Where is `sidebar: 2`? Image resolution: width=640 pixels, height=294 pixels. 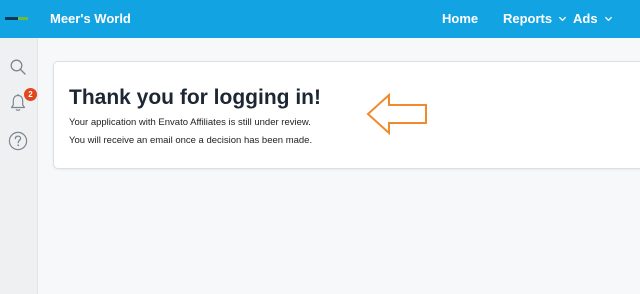 sidebar: 2 is located at coordinates (19, 166).